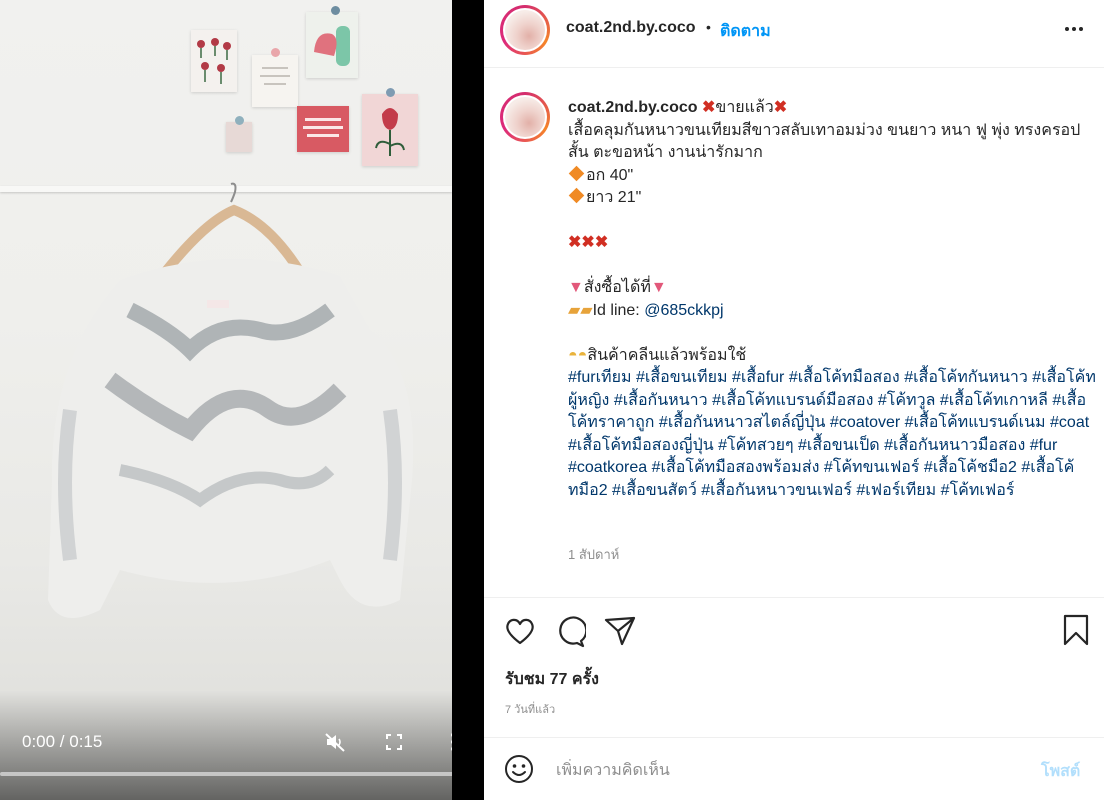  Describe the element at coordinates (1074, 29) in the screenshot. I see `more-horizontal-icon` at that location.